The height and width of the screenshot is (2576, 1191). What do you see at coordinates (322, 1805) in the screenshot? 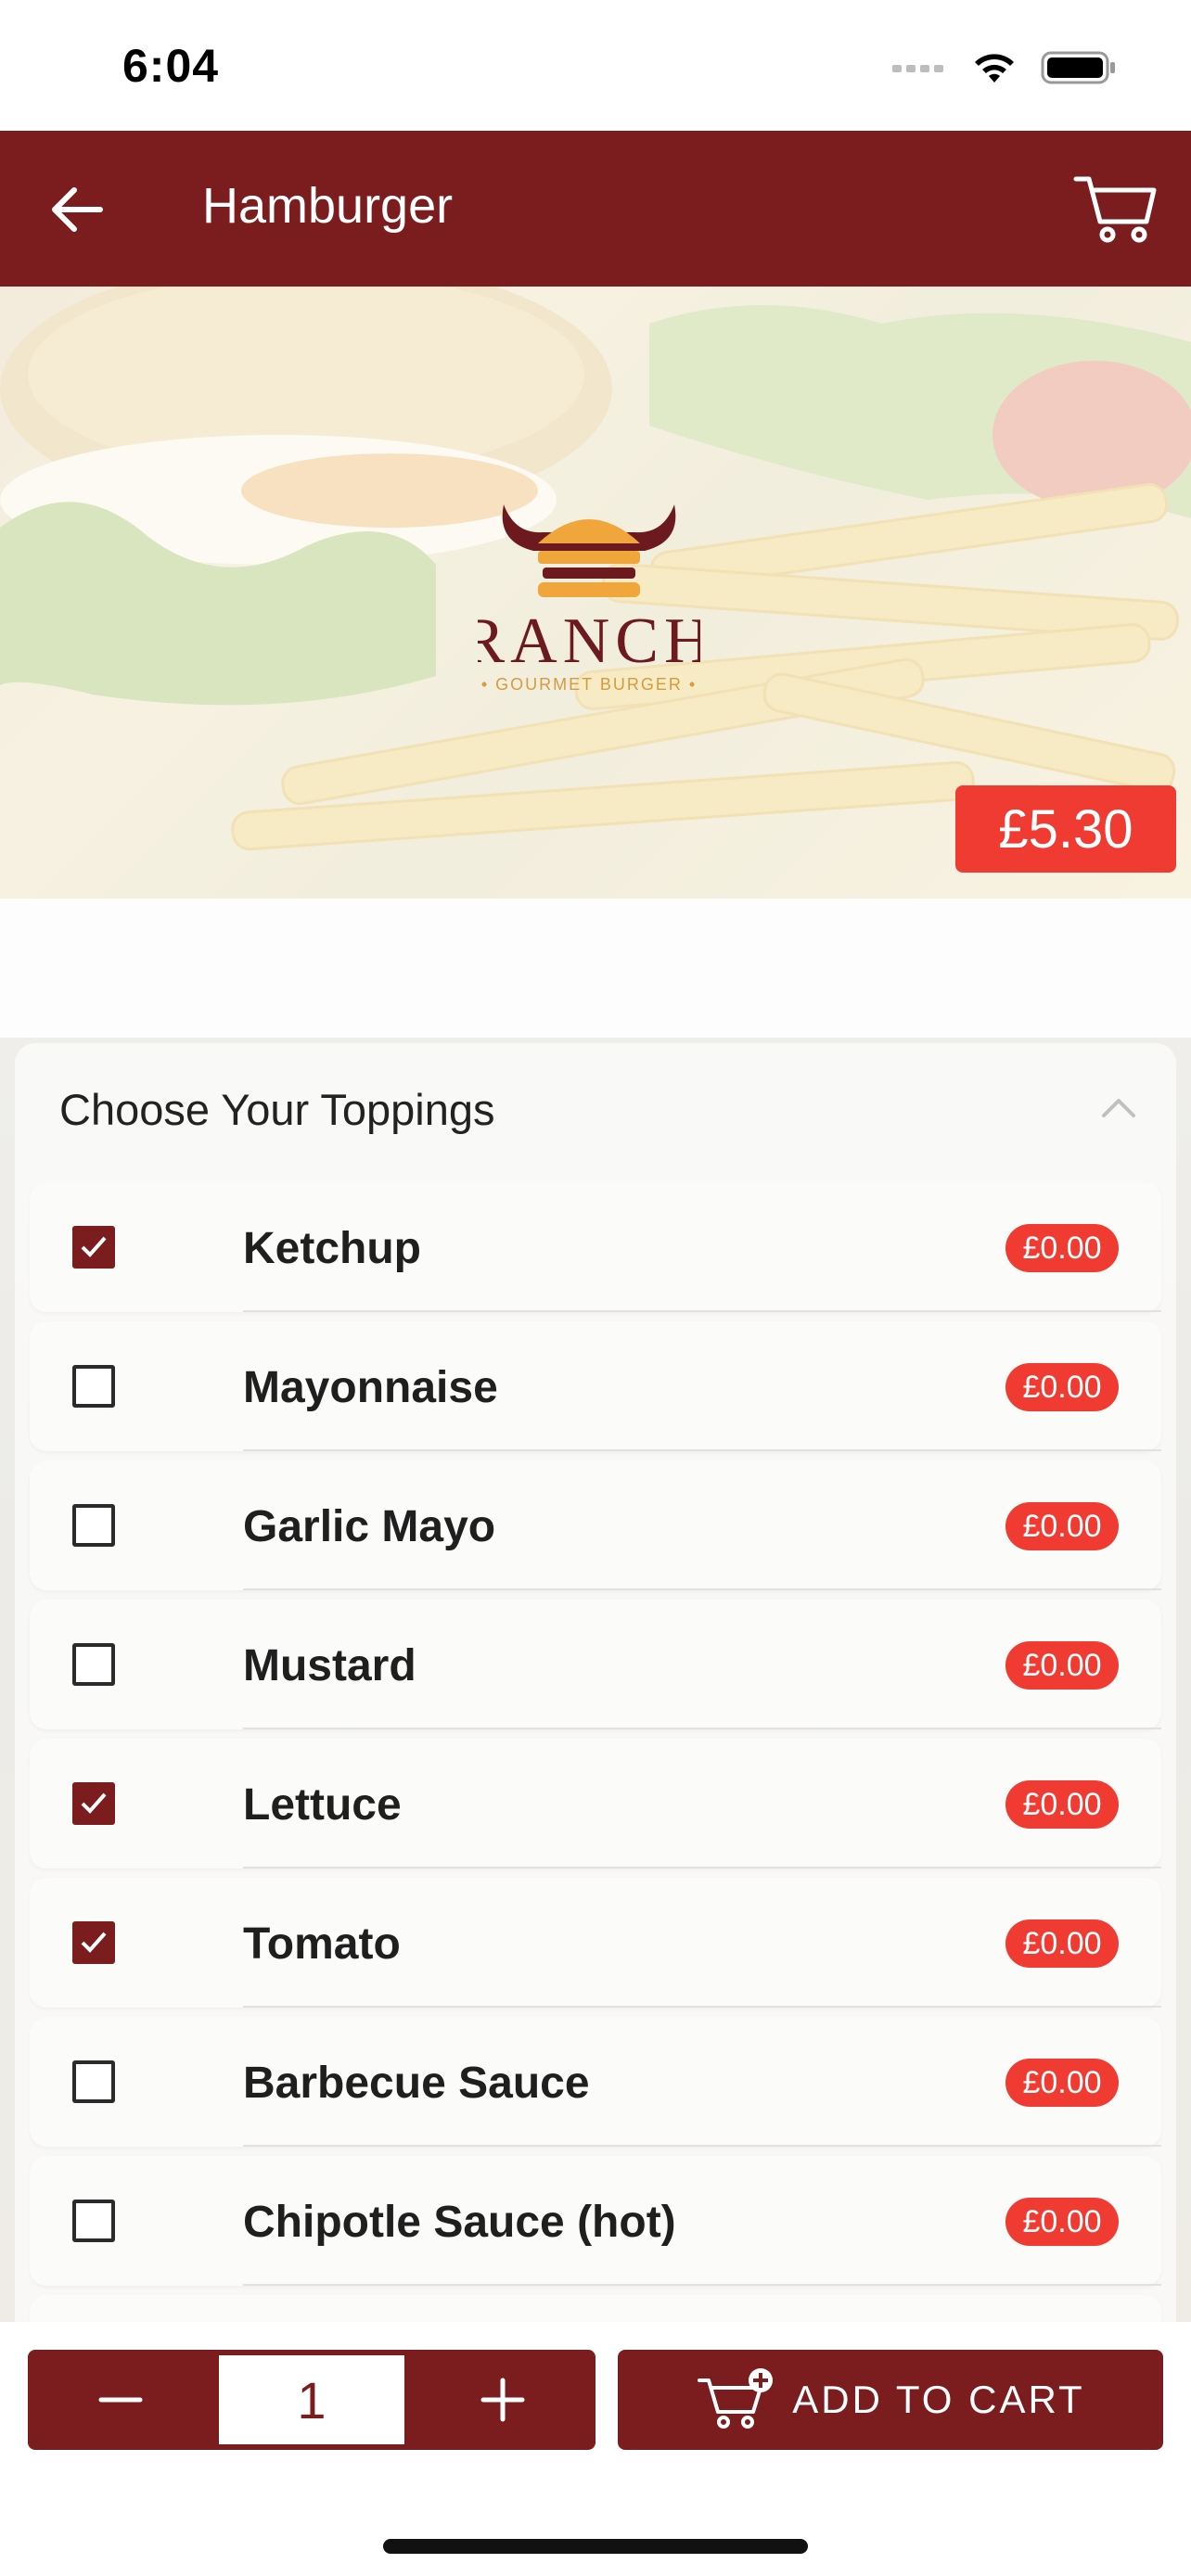
I see `topping-label: Lettuce` at bounding box center [322, 1805].